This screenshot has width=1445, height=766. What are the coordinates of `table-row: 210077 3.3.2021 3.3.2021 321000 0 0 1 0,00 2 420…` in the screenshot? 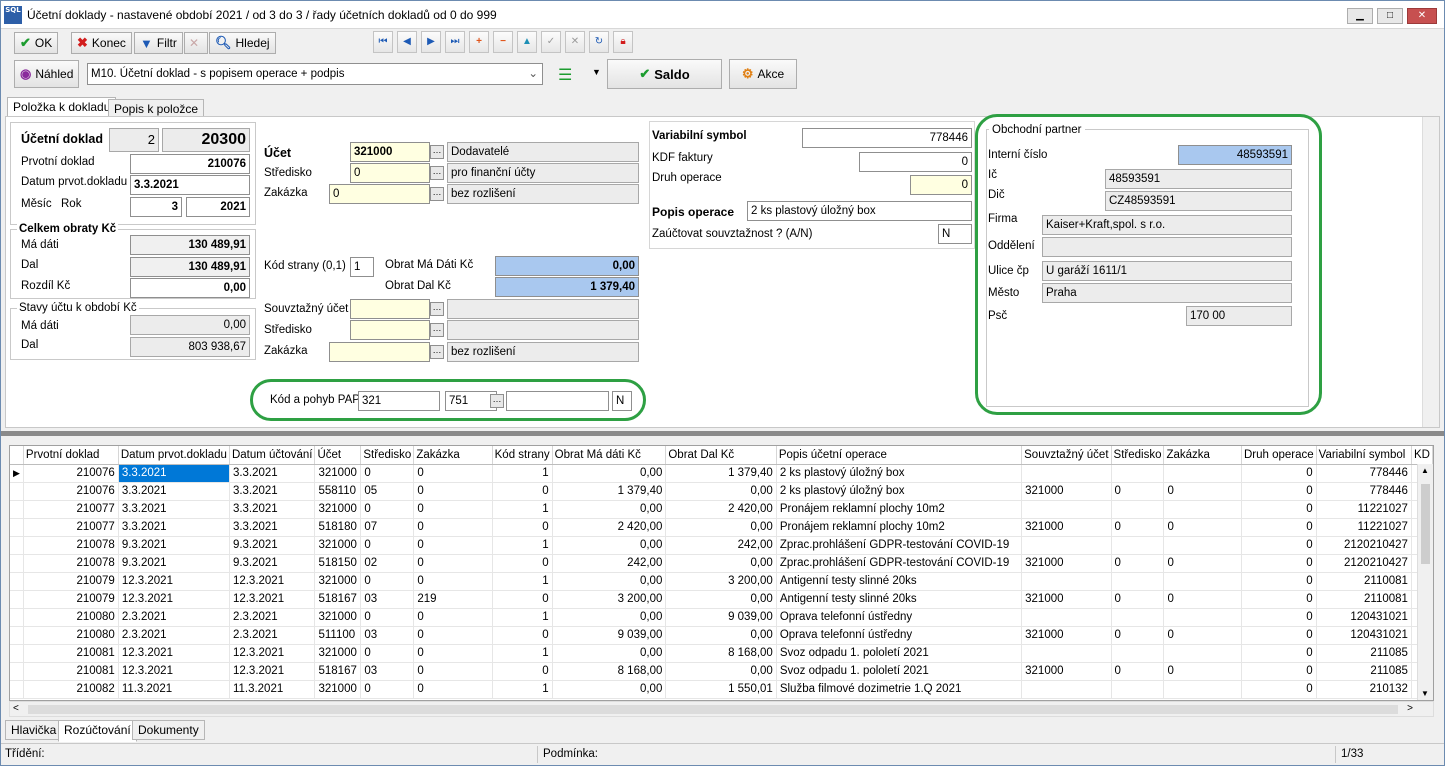 It's located at (721, 509).